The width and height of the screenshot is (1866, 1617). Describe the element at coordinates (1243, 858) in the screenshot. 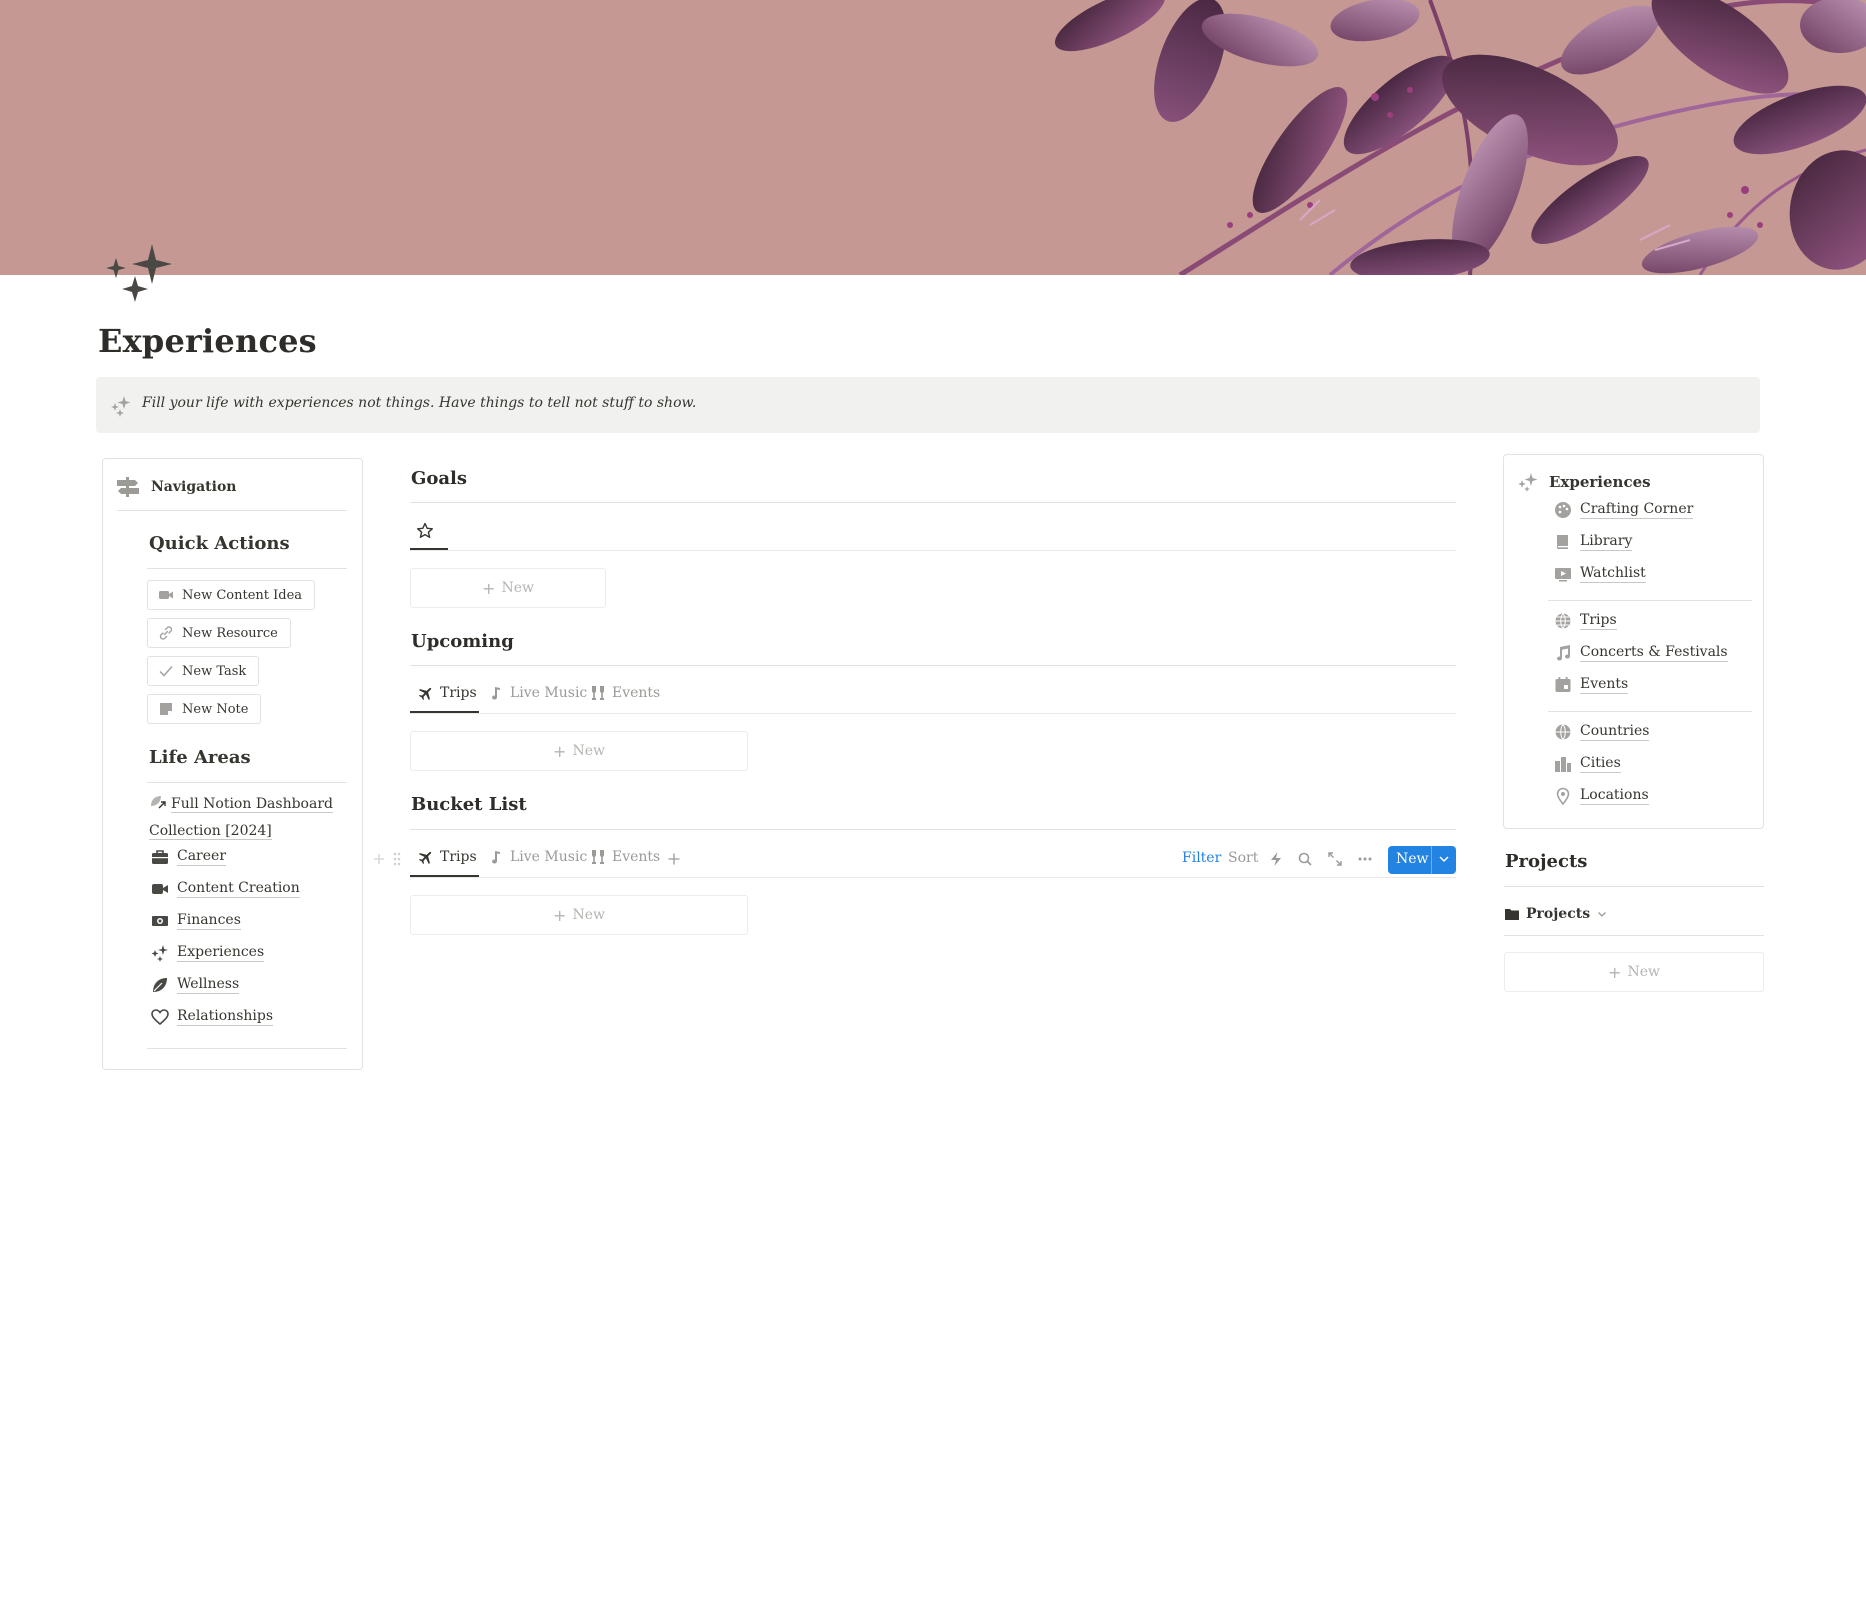

I see `sort-button: Sort` at that location.